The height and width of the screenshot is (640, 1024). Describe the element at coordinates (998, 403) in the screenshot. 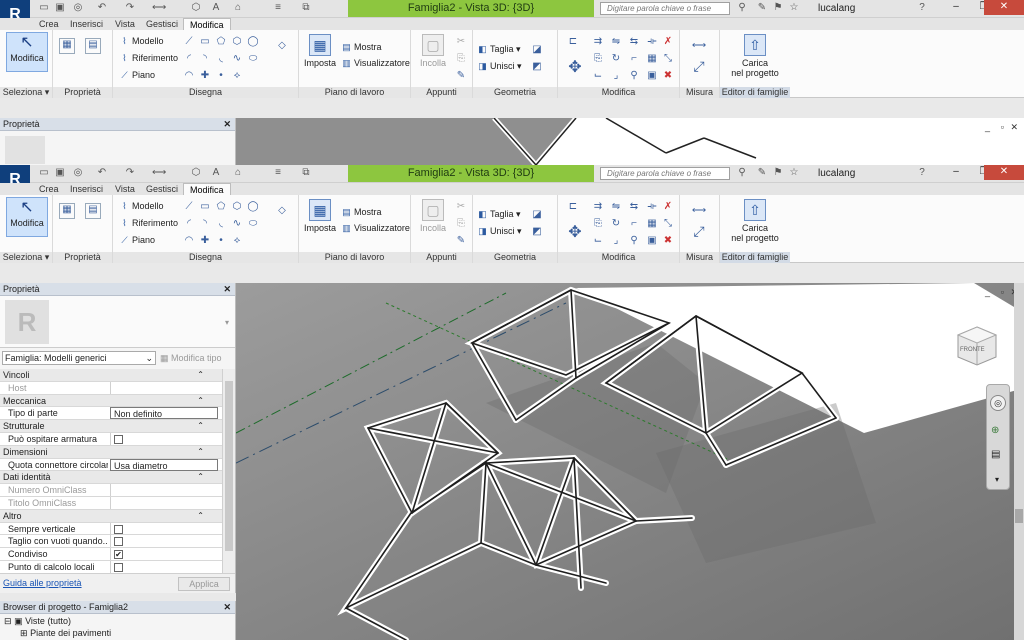

I see `steering-wheel-icon: ◎` at that location.